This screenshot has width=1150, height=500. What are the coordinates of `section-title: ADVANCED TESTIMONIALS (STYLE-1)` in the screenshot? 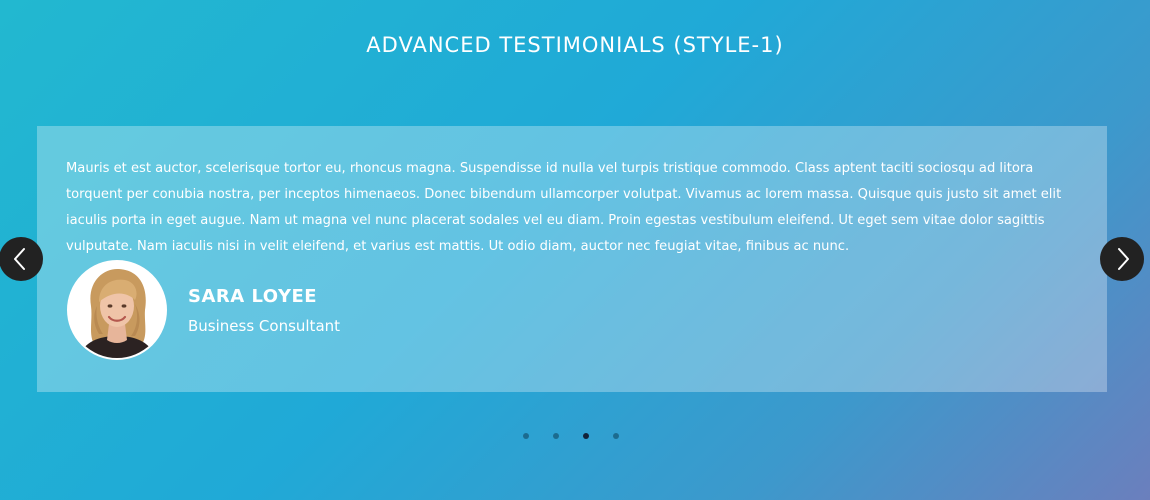 It's located at (575, 45).